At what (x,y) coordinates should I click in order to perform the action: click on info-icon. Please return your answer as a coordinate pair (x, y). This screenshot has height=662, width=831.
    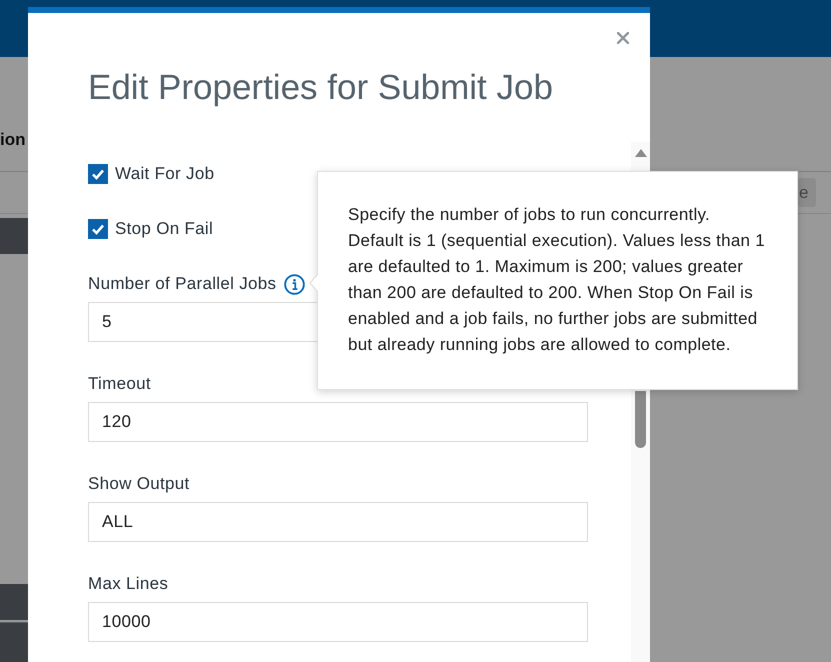
    Looking at the image, I should click on (295, 284).